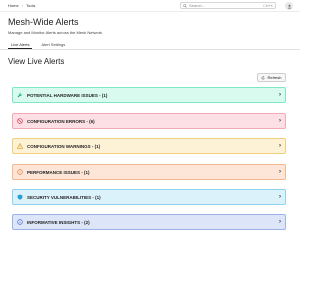 This screenshot has height=298, width=320. I want to click on alert-label: INFORMATIVE INSIGHTS - (2), so click(58, 222).